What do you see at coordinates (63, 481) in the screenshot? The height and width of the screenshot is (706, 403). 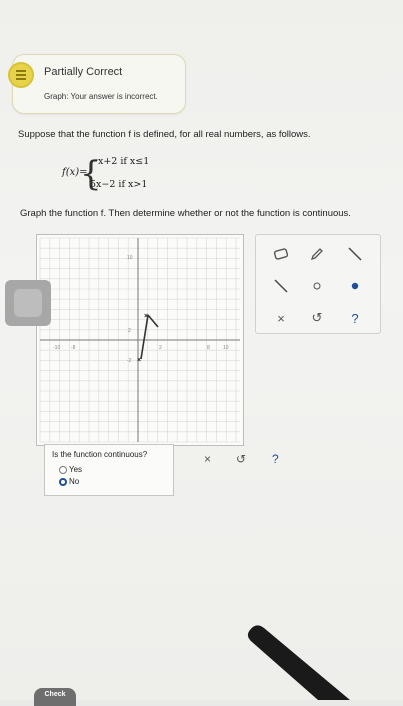 I see `radio-no` at bounding box center [63, 481].